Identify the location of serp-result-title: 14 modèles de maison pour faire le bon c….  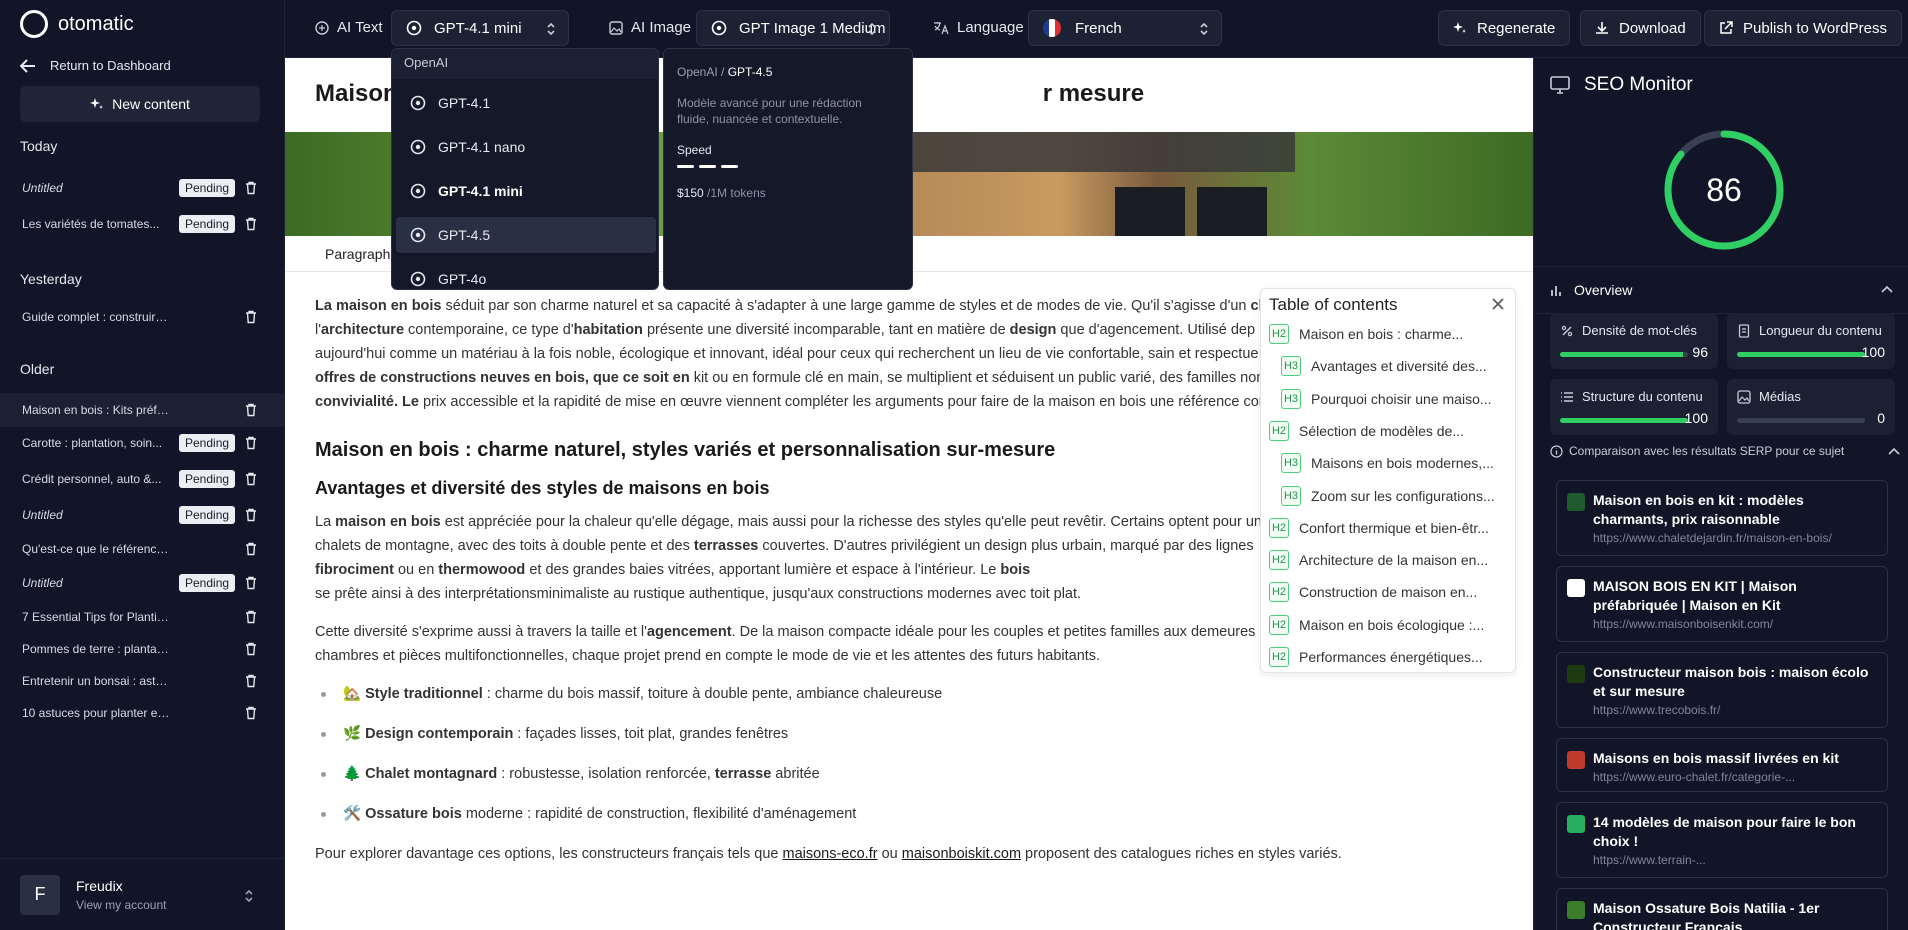
(1735, 832).